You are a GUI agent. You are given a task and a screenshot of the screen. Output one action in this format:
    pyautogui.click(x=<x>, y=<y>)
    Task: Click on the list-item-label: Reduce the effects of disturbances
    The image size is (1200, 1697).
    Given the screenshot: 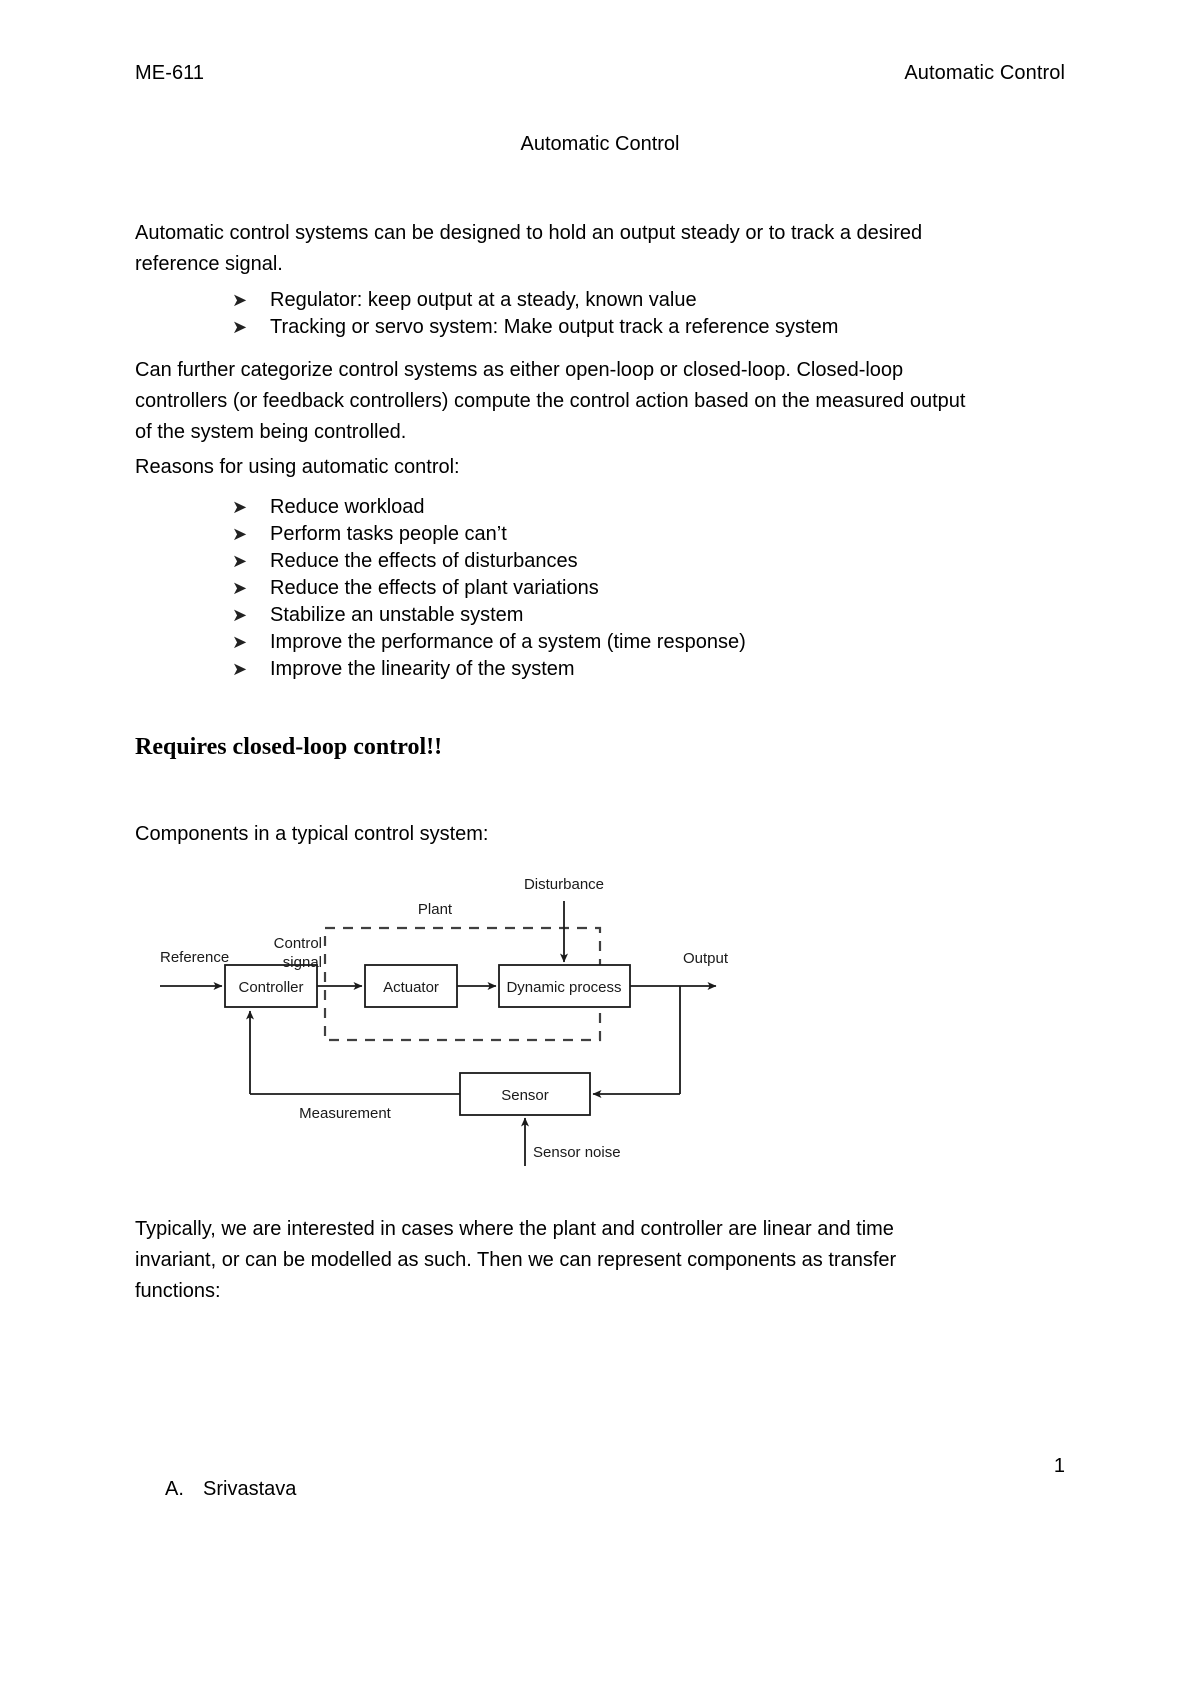 What is the action you would take?
    pyautogui.click(x=424, y=561)
    